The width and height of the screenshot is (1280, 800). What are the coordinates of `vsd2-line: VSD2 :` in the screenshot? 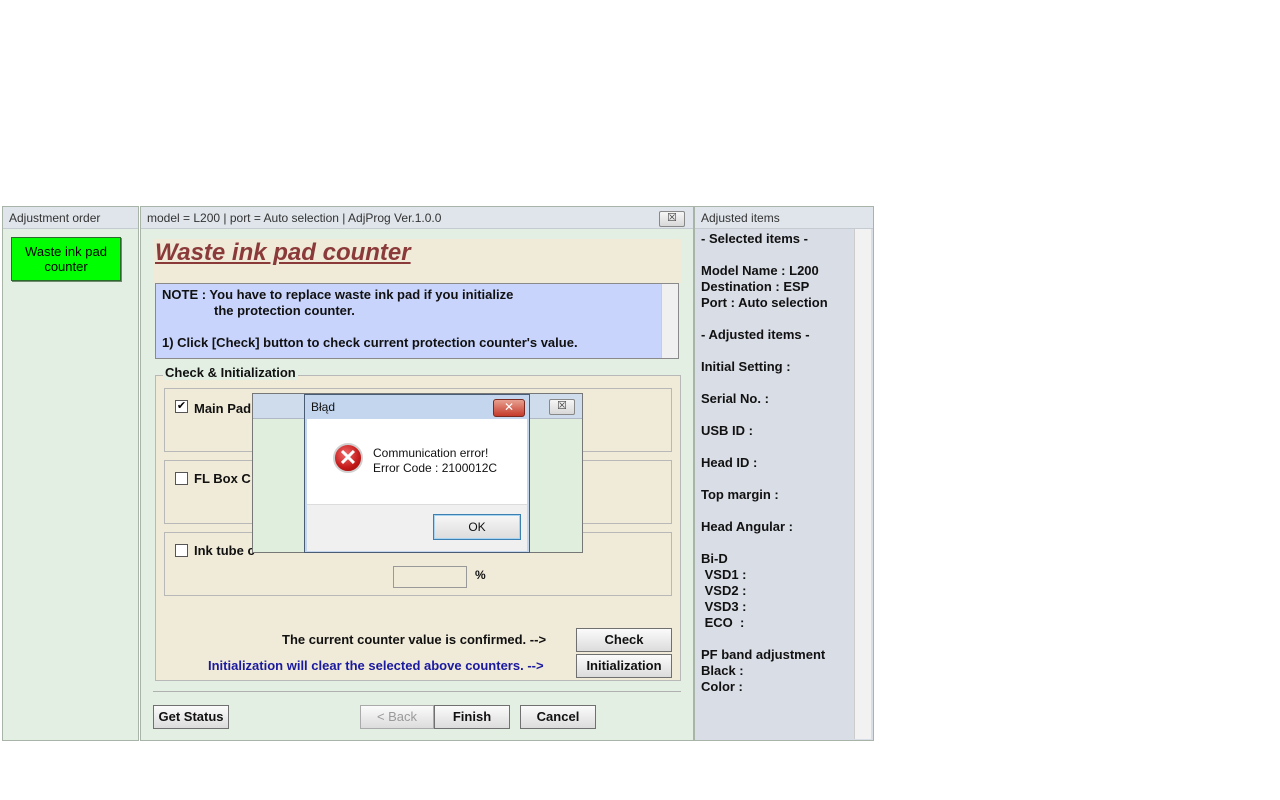 It's located at (724, 590).